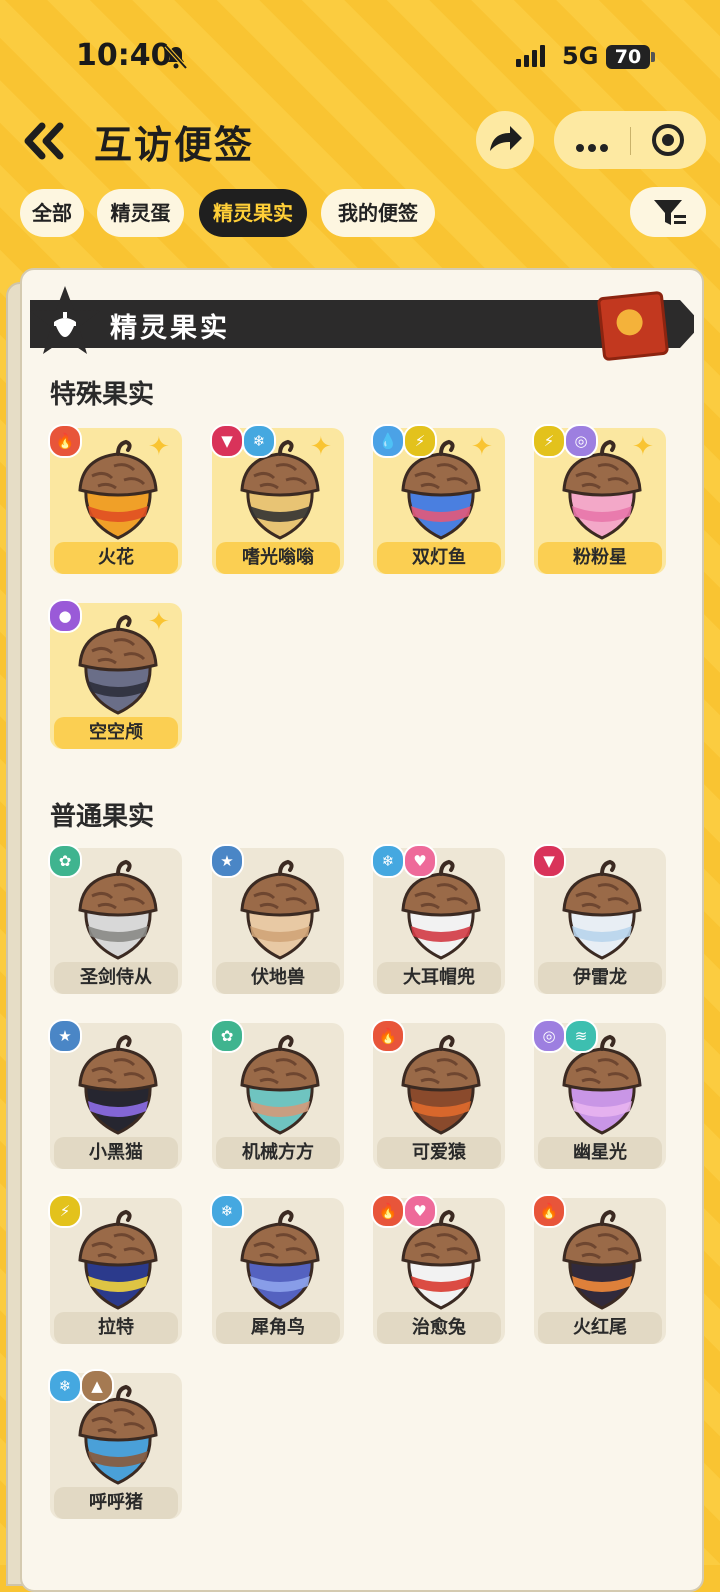  What do you see at coordinates (668, 140) in the screenshot?
I see `close-target-icon` at bounding box center [668, 140].